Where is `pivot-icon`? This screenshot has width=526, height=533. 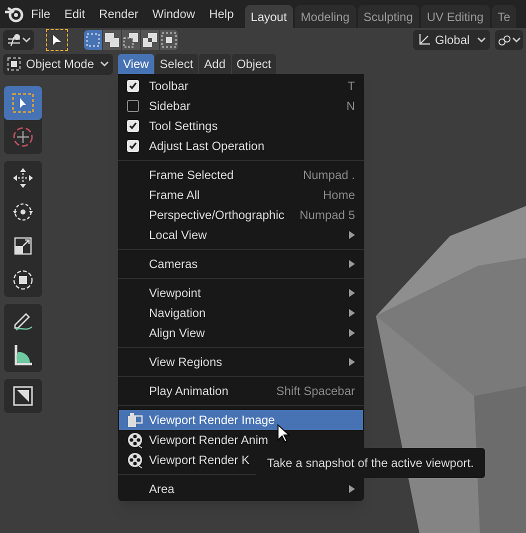 pivot-icon is located at coordinates (13, 40).